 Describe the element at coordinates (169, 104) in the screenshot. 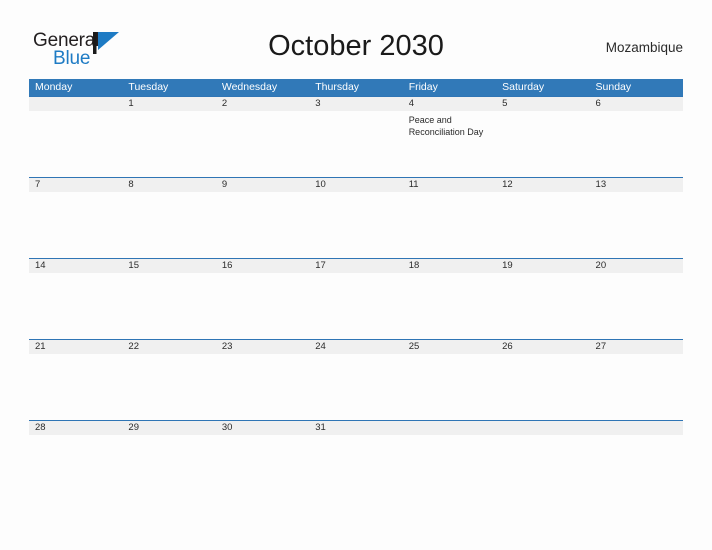

I see `day-number: 1` at that location.